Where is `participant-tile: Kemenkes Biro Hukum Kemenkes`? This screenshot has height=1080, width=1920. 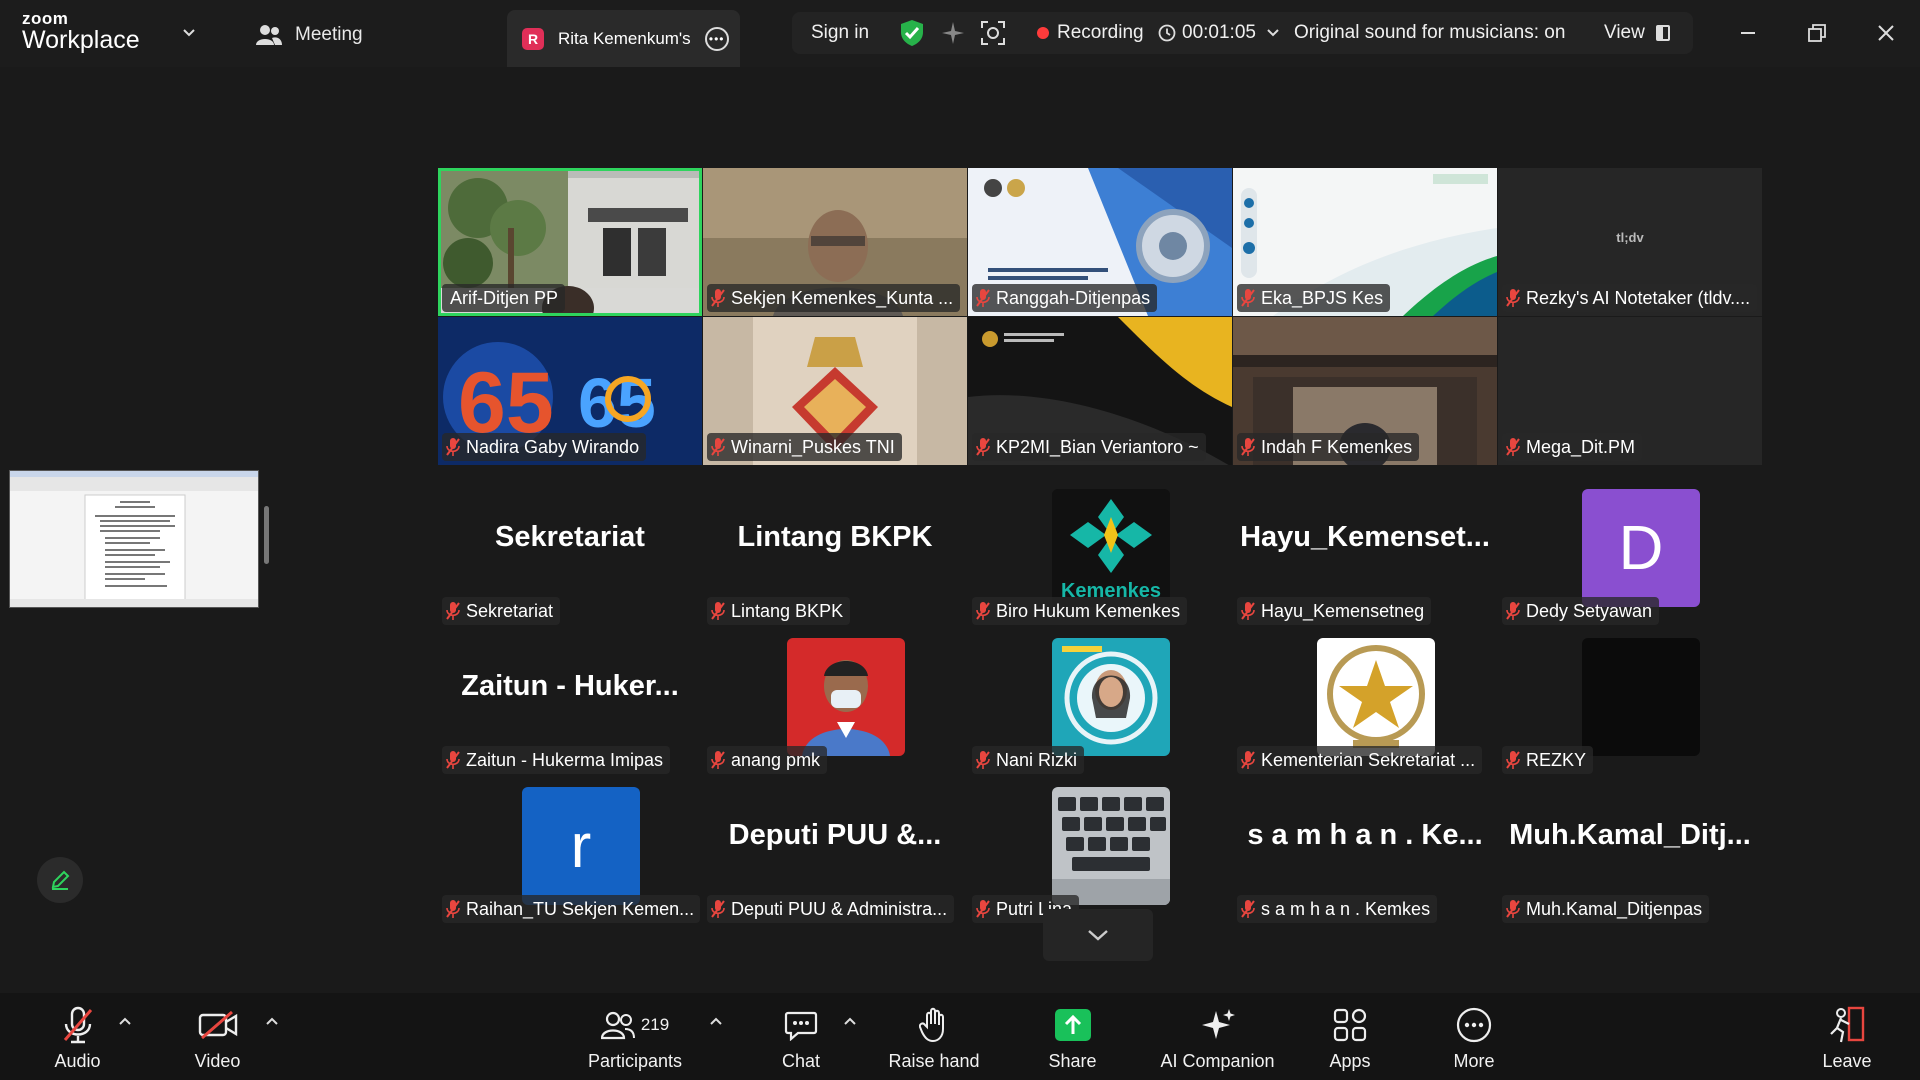 participant-tile: Kemenkes Biro Hukum Kemenkes is located at coordinates (1100, 555).